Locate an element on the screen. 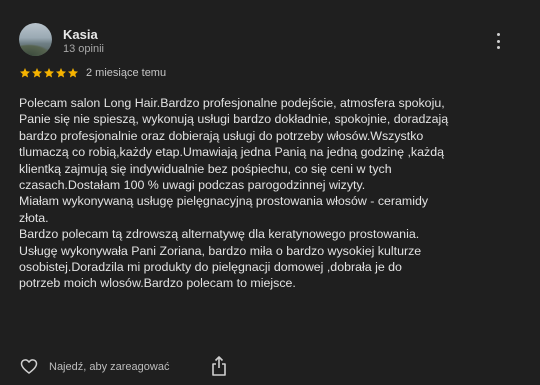  review-text-line: złota. is located at coordinates (34, 217).